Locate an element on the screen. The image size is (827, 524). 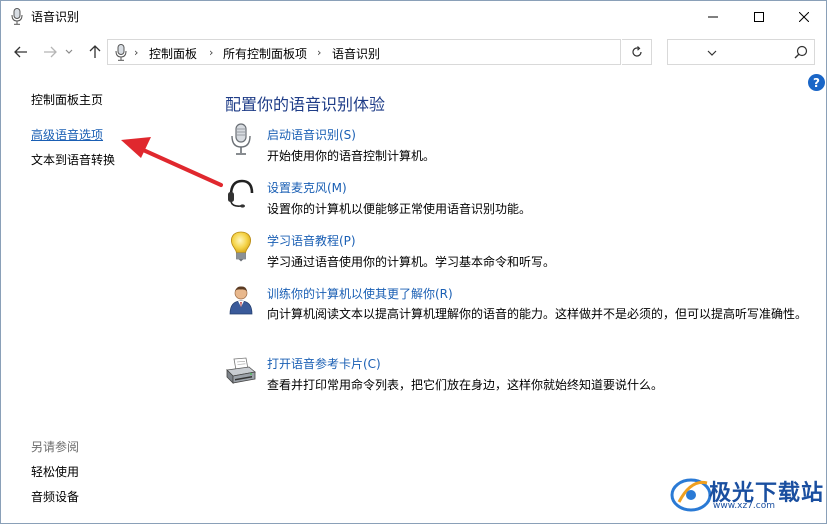
title-bar: 语音识别 is located at coordinates (413, 16).